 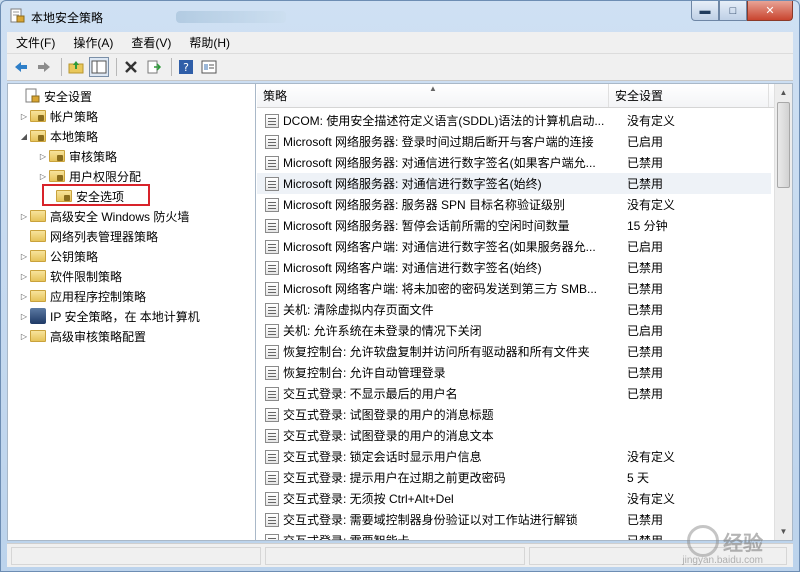 I want to click on table-row: 交互式登录: 不显示最后的用户名 已禁用, so click(x=514, y=393).